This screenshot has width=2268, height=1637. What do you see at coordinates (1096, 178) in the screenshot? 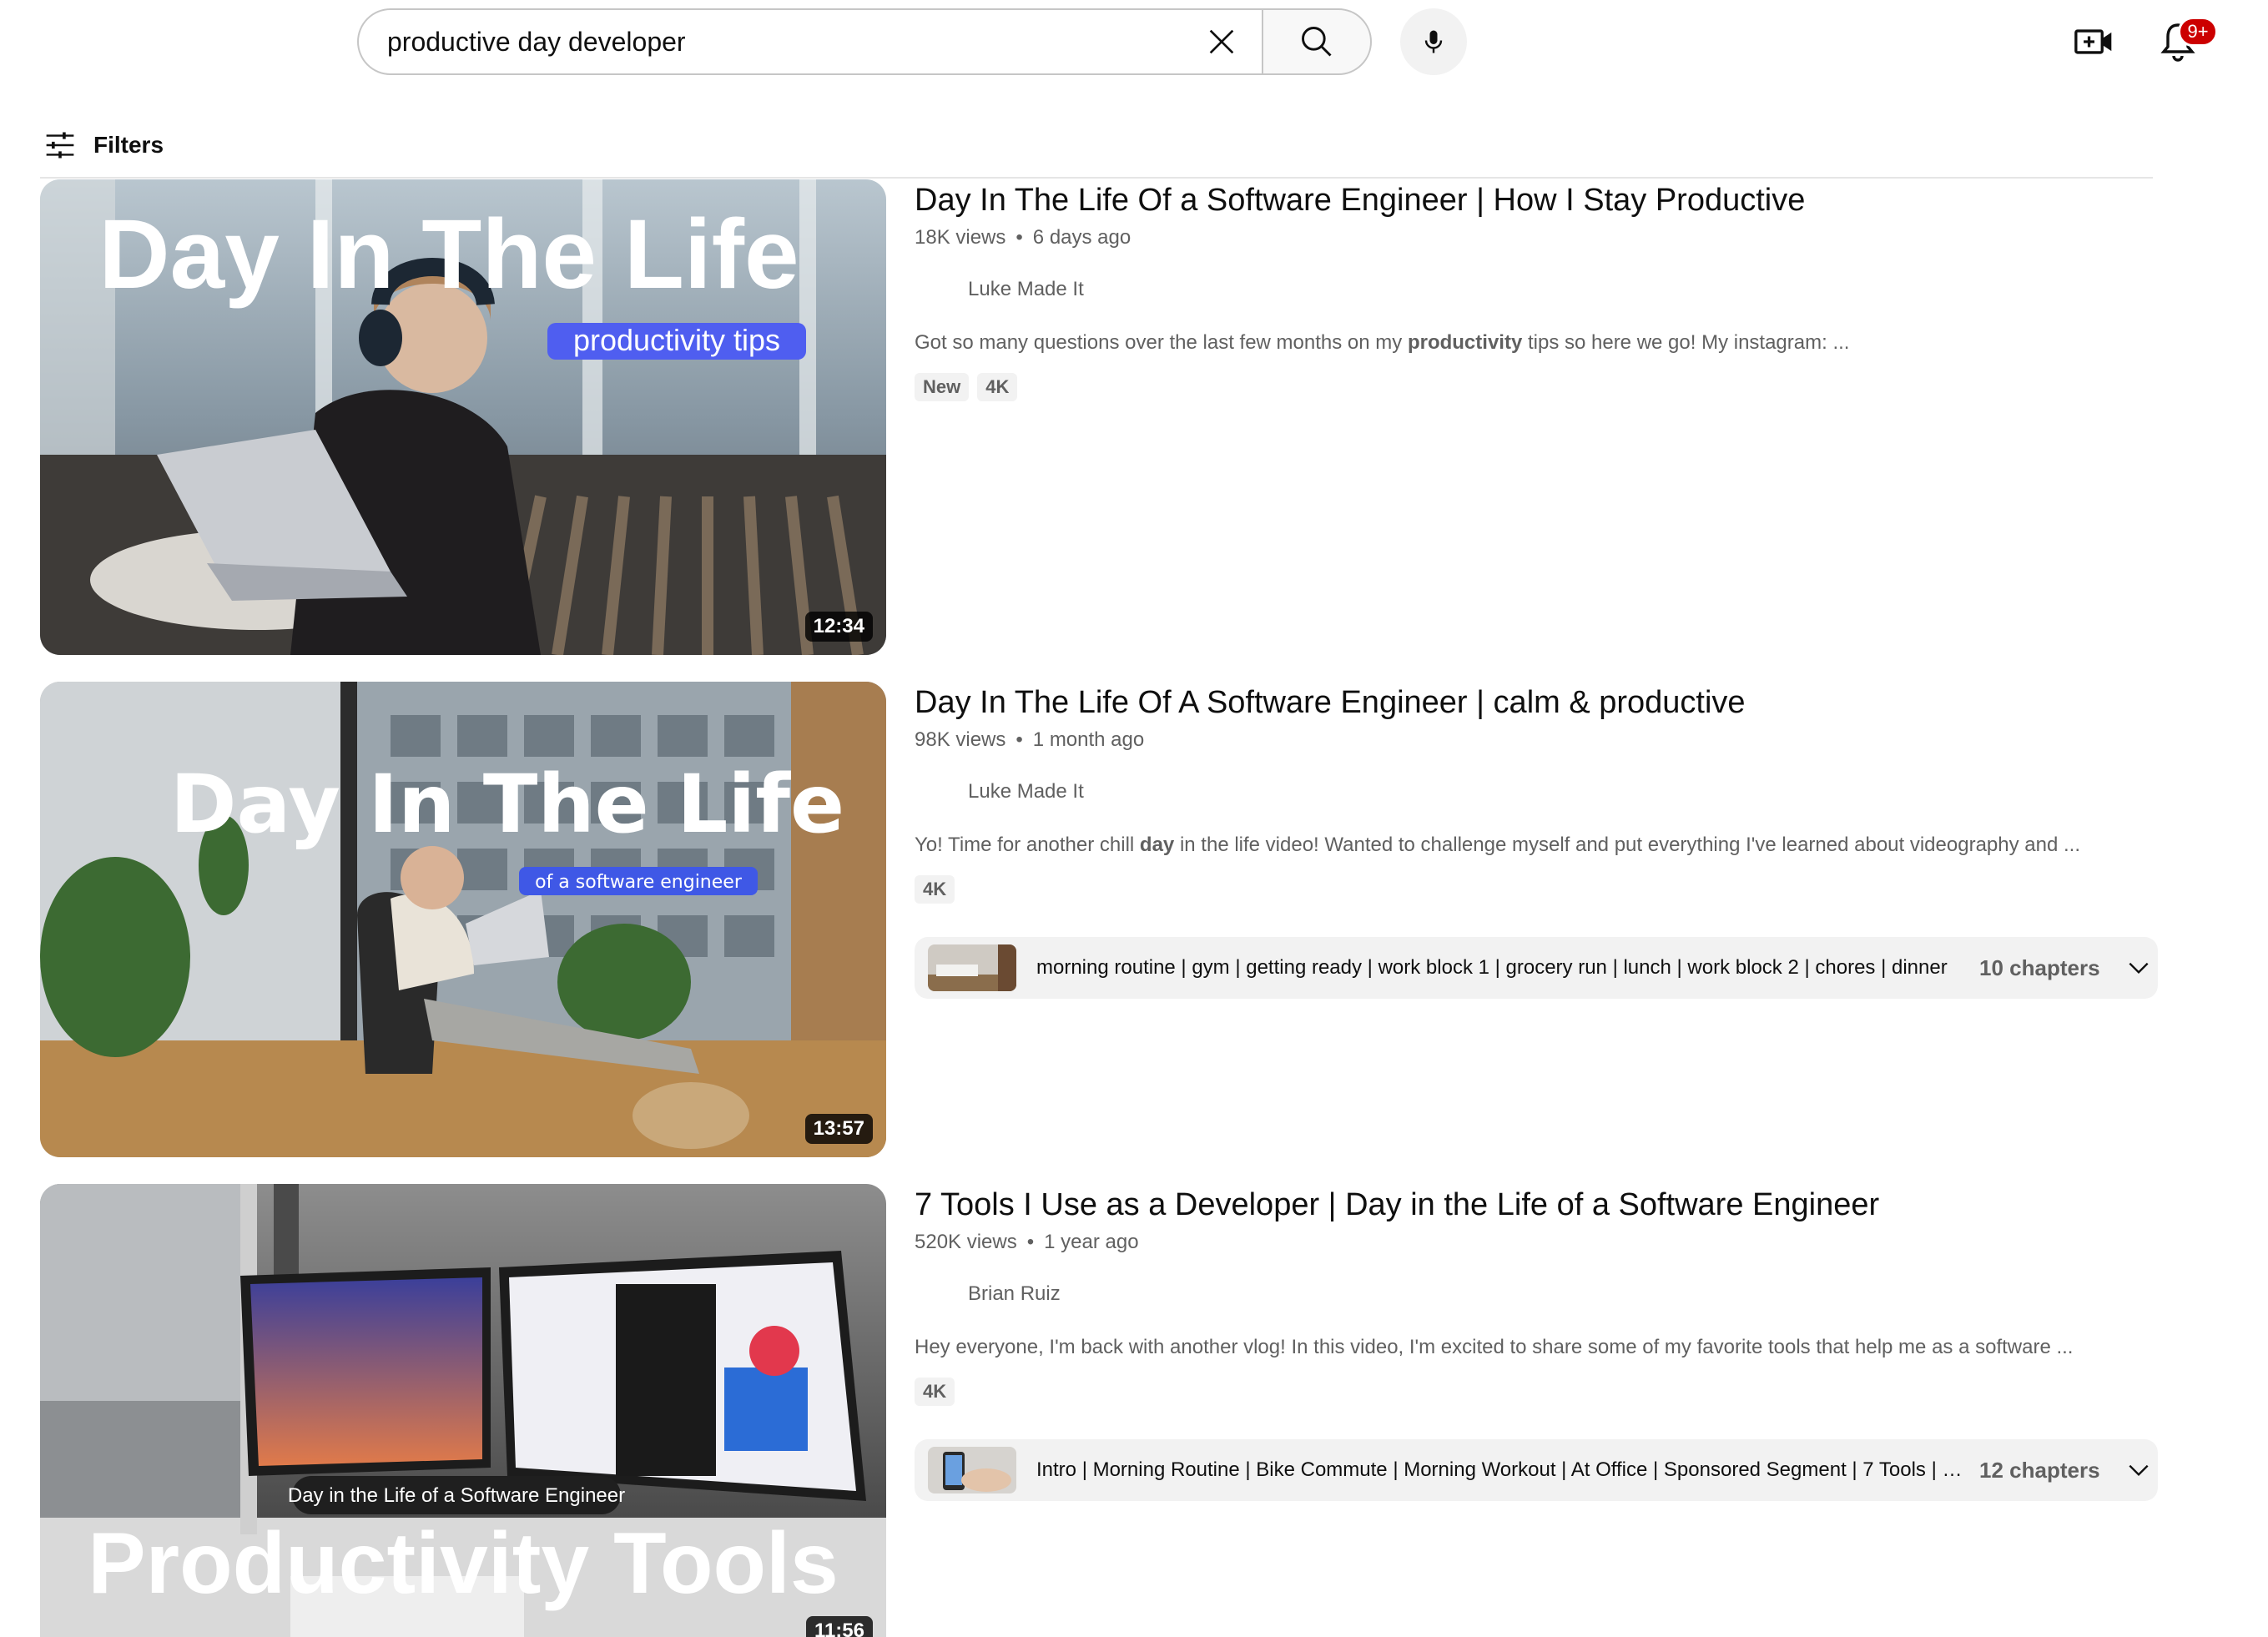
I see `filters-divider` at bounding box center [1096, 178].